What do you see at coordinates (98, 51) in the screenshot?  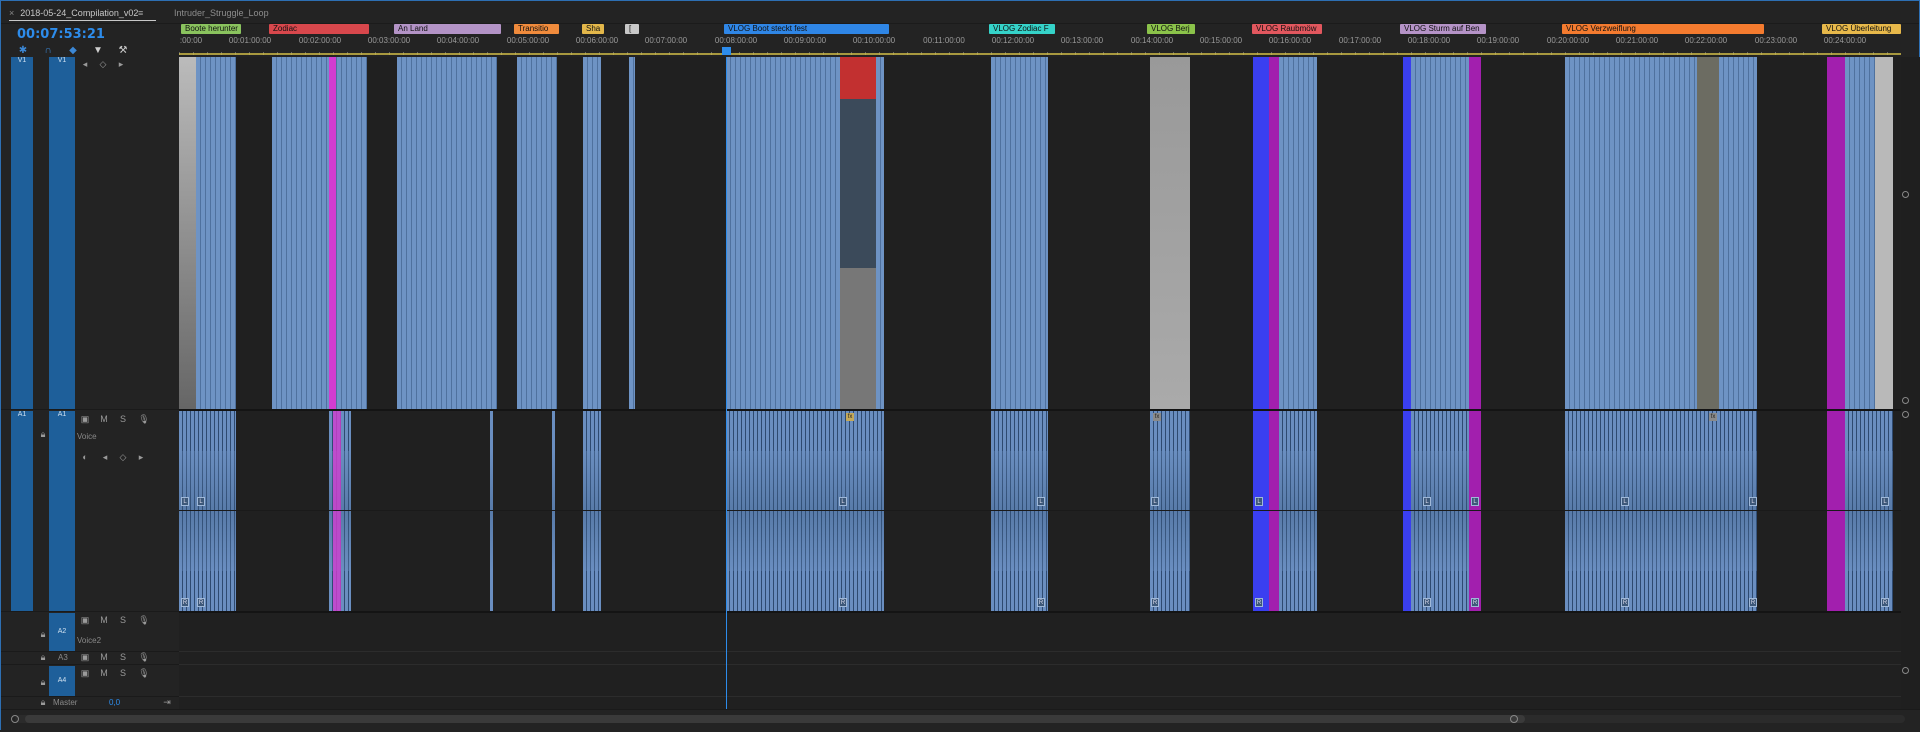 I see `marker-icon: ▼` at bounding box center [98, 51].